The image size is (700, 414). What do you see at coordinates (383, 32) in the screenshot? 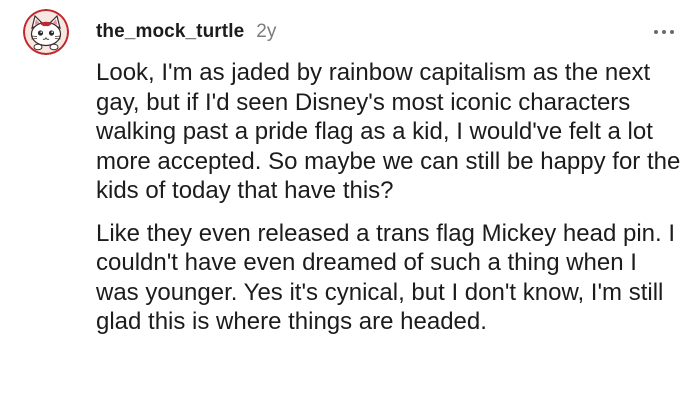
I see `comment-header: the_mock_turtle 2y` at bounding box center [383, 32].